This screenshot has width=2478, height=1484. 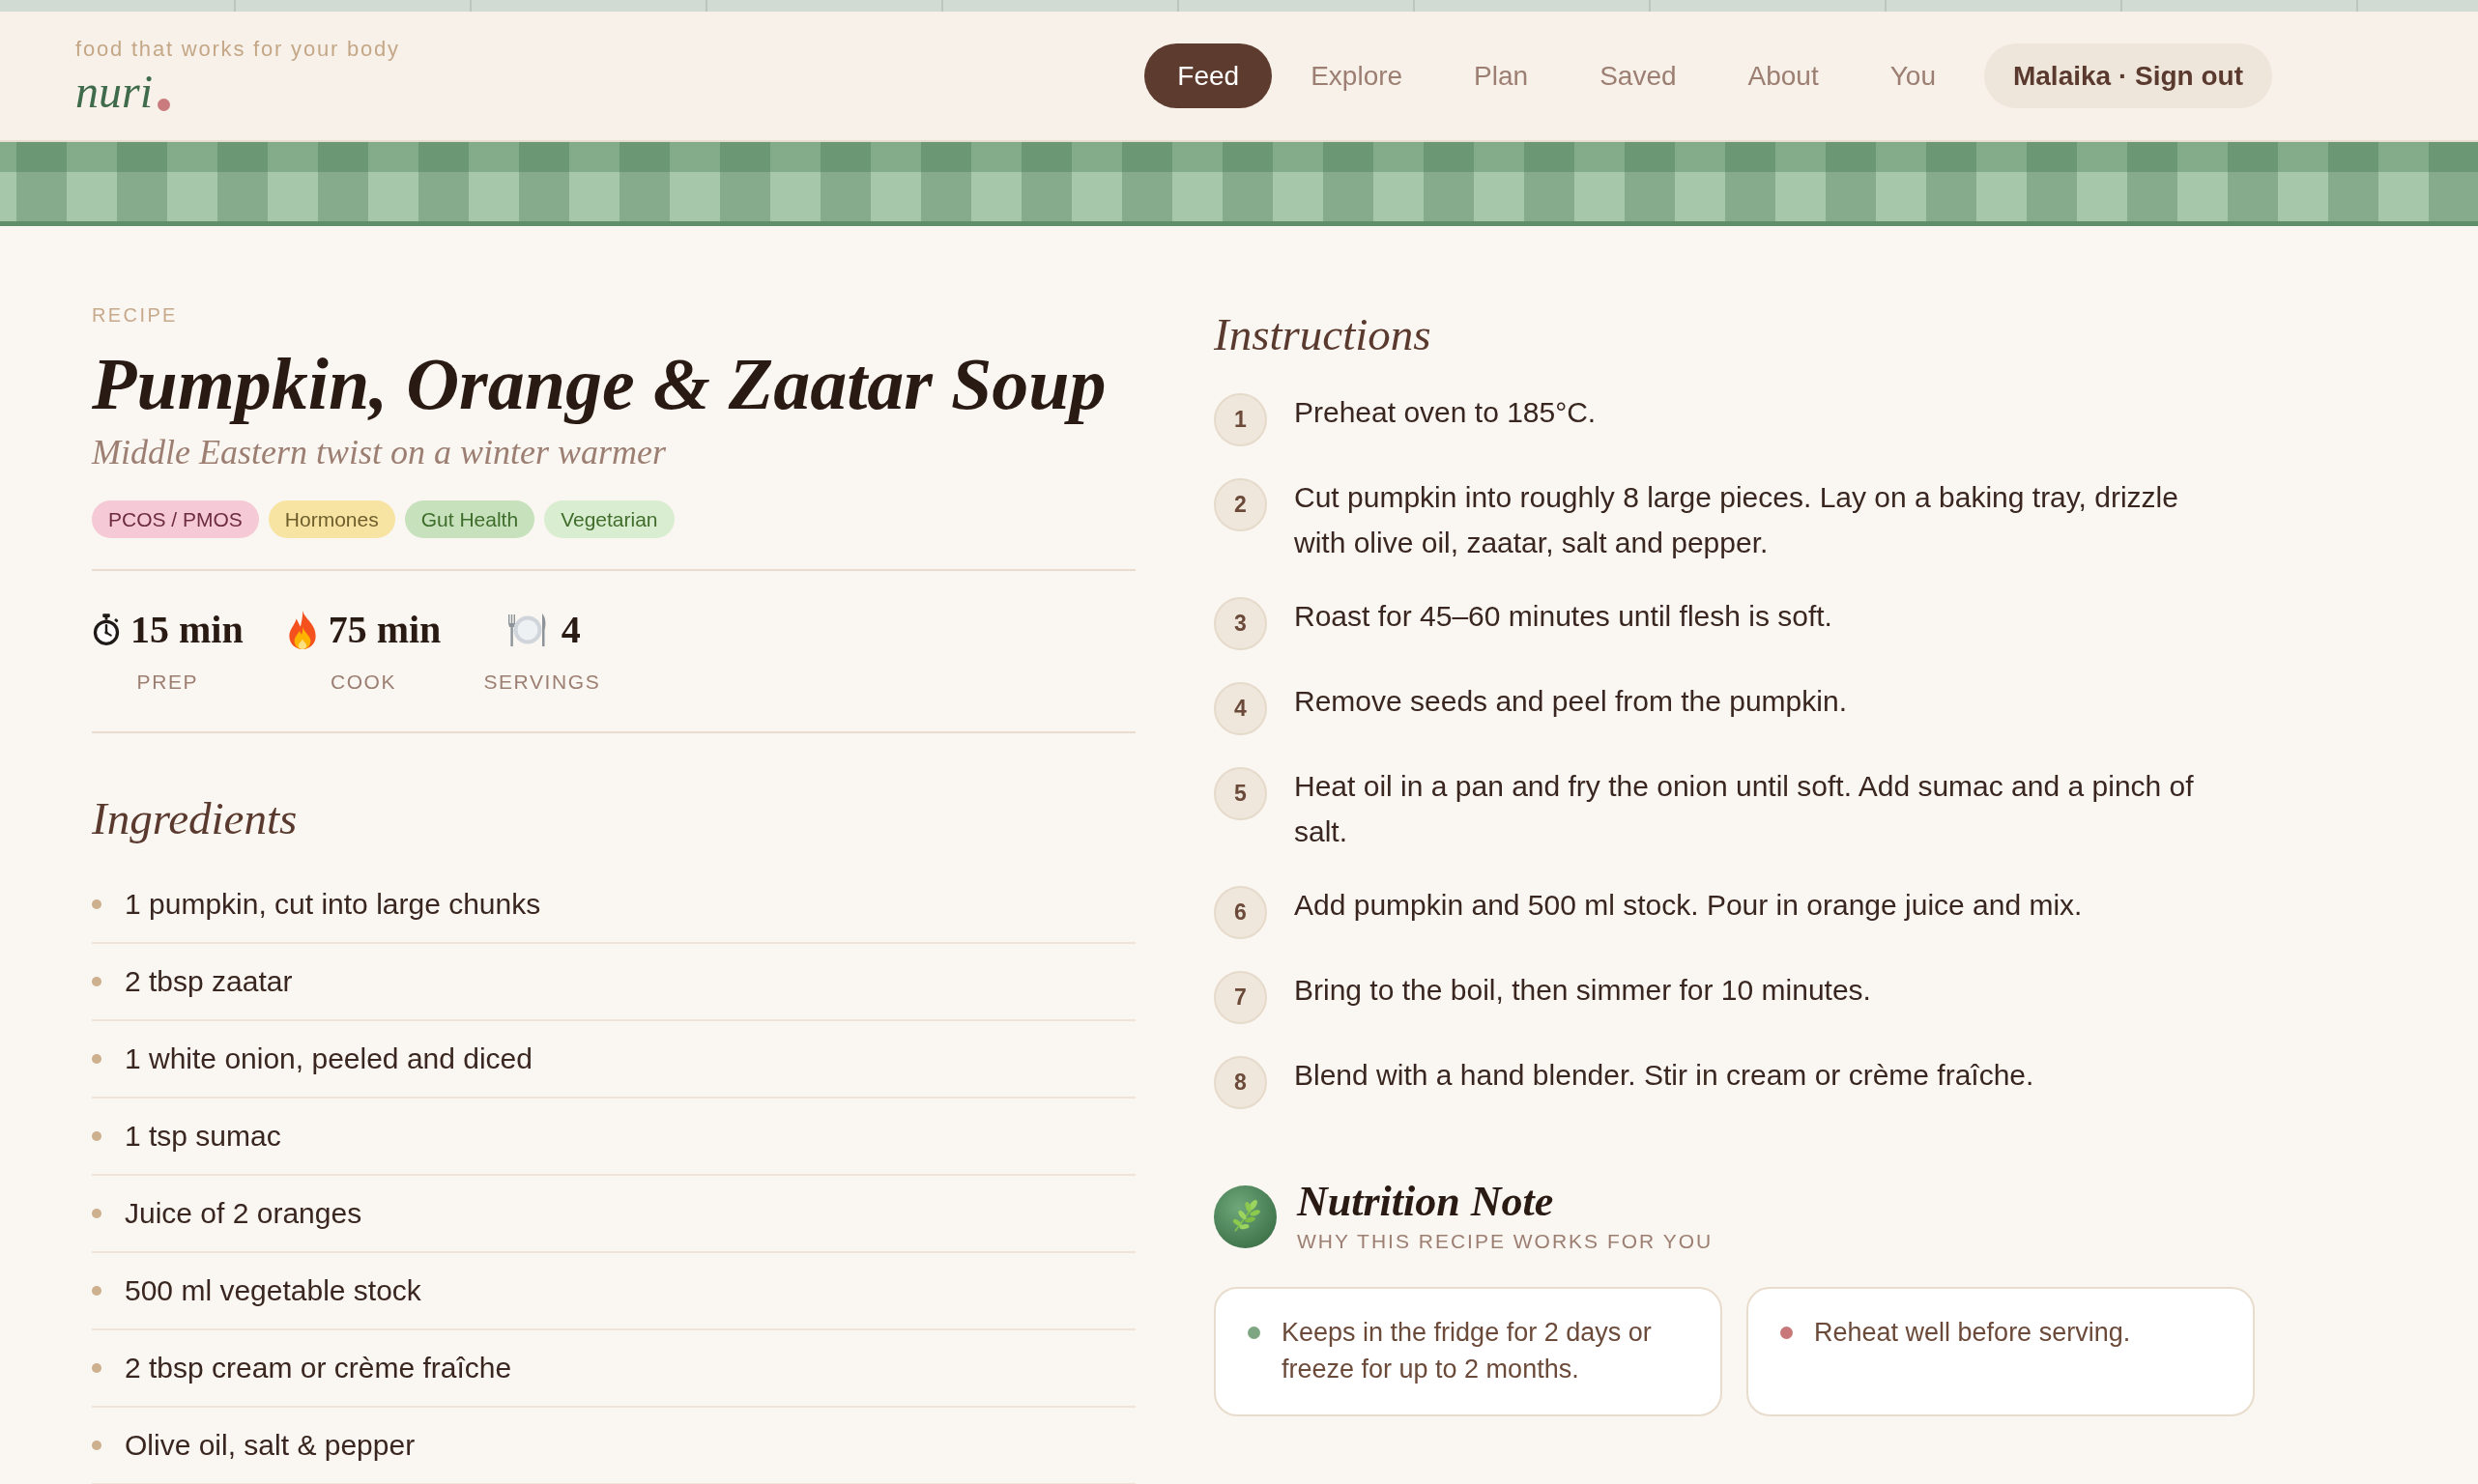 I want to click on recipe-title: Pumpkin, Orange & Zaatar Soup, so click(x=599, y=384).